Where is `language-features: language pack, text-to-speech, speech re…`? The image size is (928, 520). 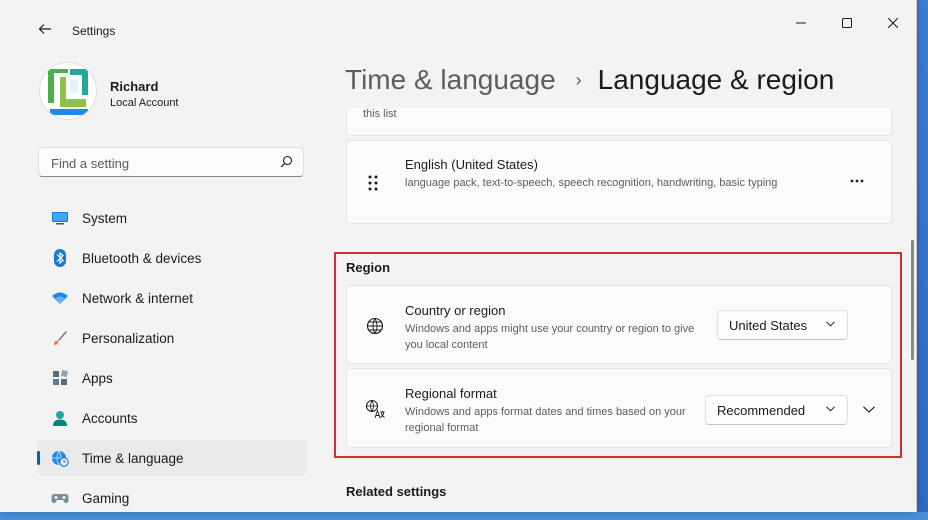
language-features: language pack, text-to-speech, speech re… is located at coordinates (591, 183).